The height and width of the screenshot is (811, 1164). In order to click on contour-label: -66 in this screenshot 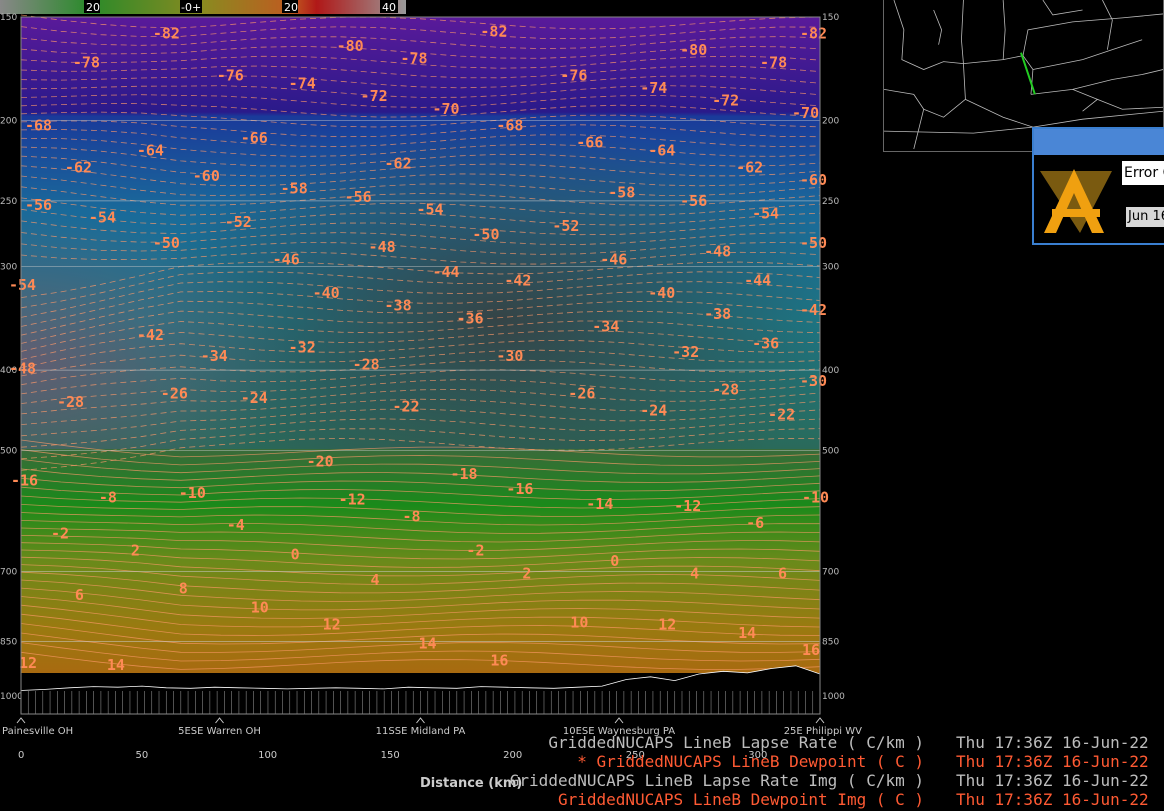, I will do `click(589, 142)`.